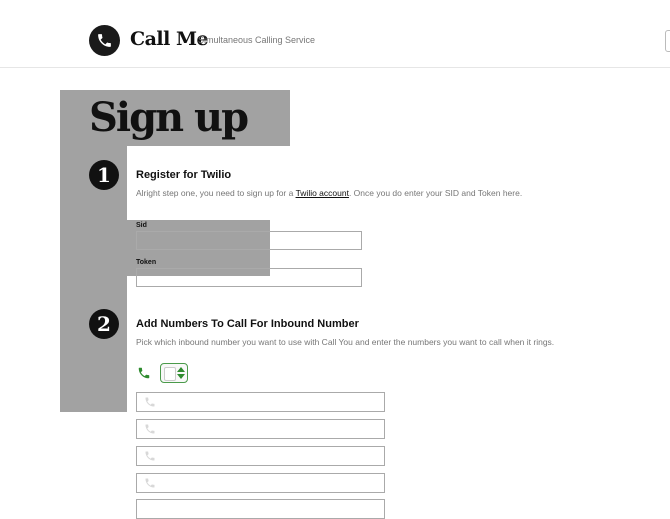  What do you see at coordinates (322, 193) in the screenshot?
I see `twilio-account-link: Twilio account` at bounding box center [322, 193].